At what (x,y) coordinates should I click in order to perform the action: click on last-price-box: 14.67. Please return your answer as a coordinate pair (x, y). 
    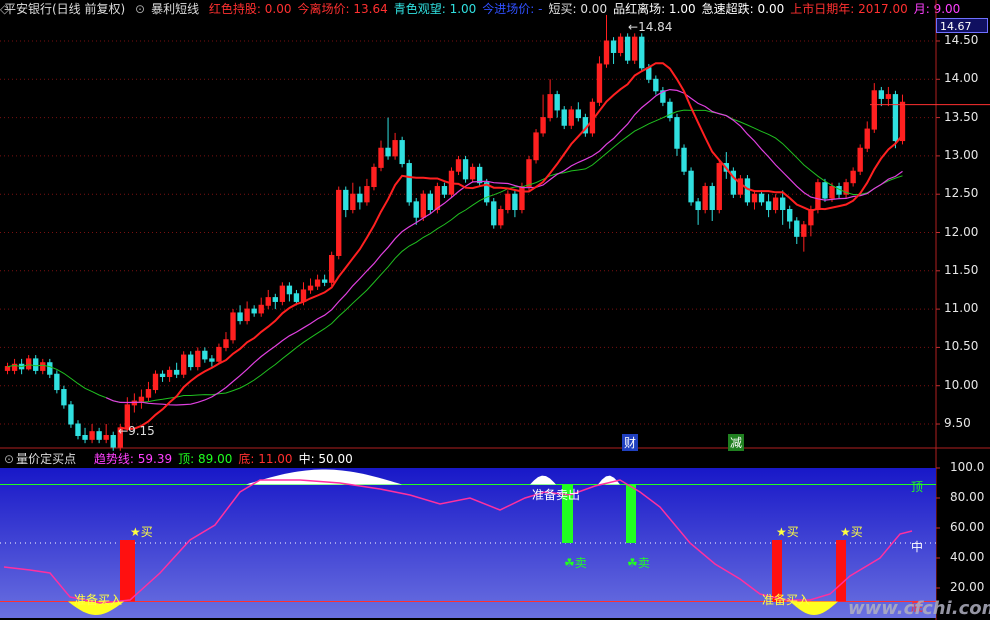
    Looking at the image, I should click on (962, 25).